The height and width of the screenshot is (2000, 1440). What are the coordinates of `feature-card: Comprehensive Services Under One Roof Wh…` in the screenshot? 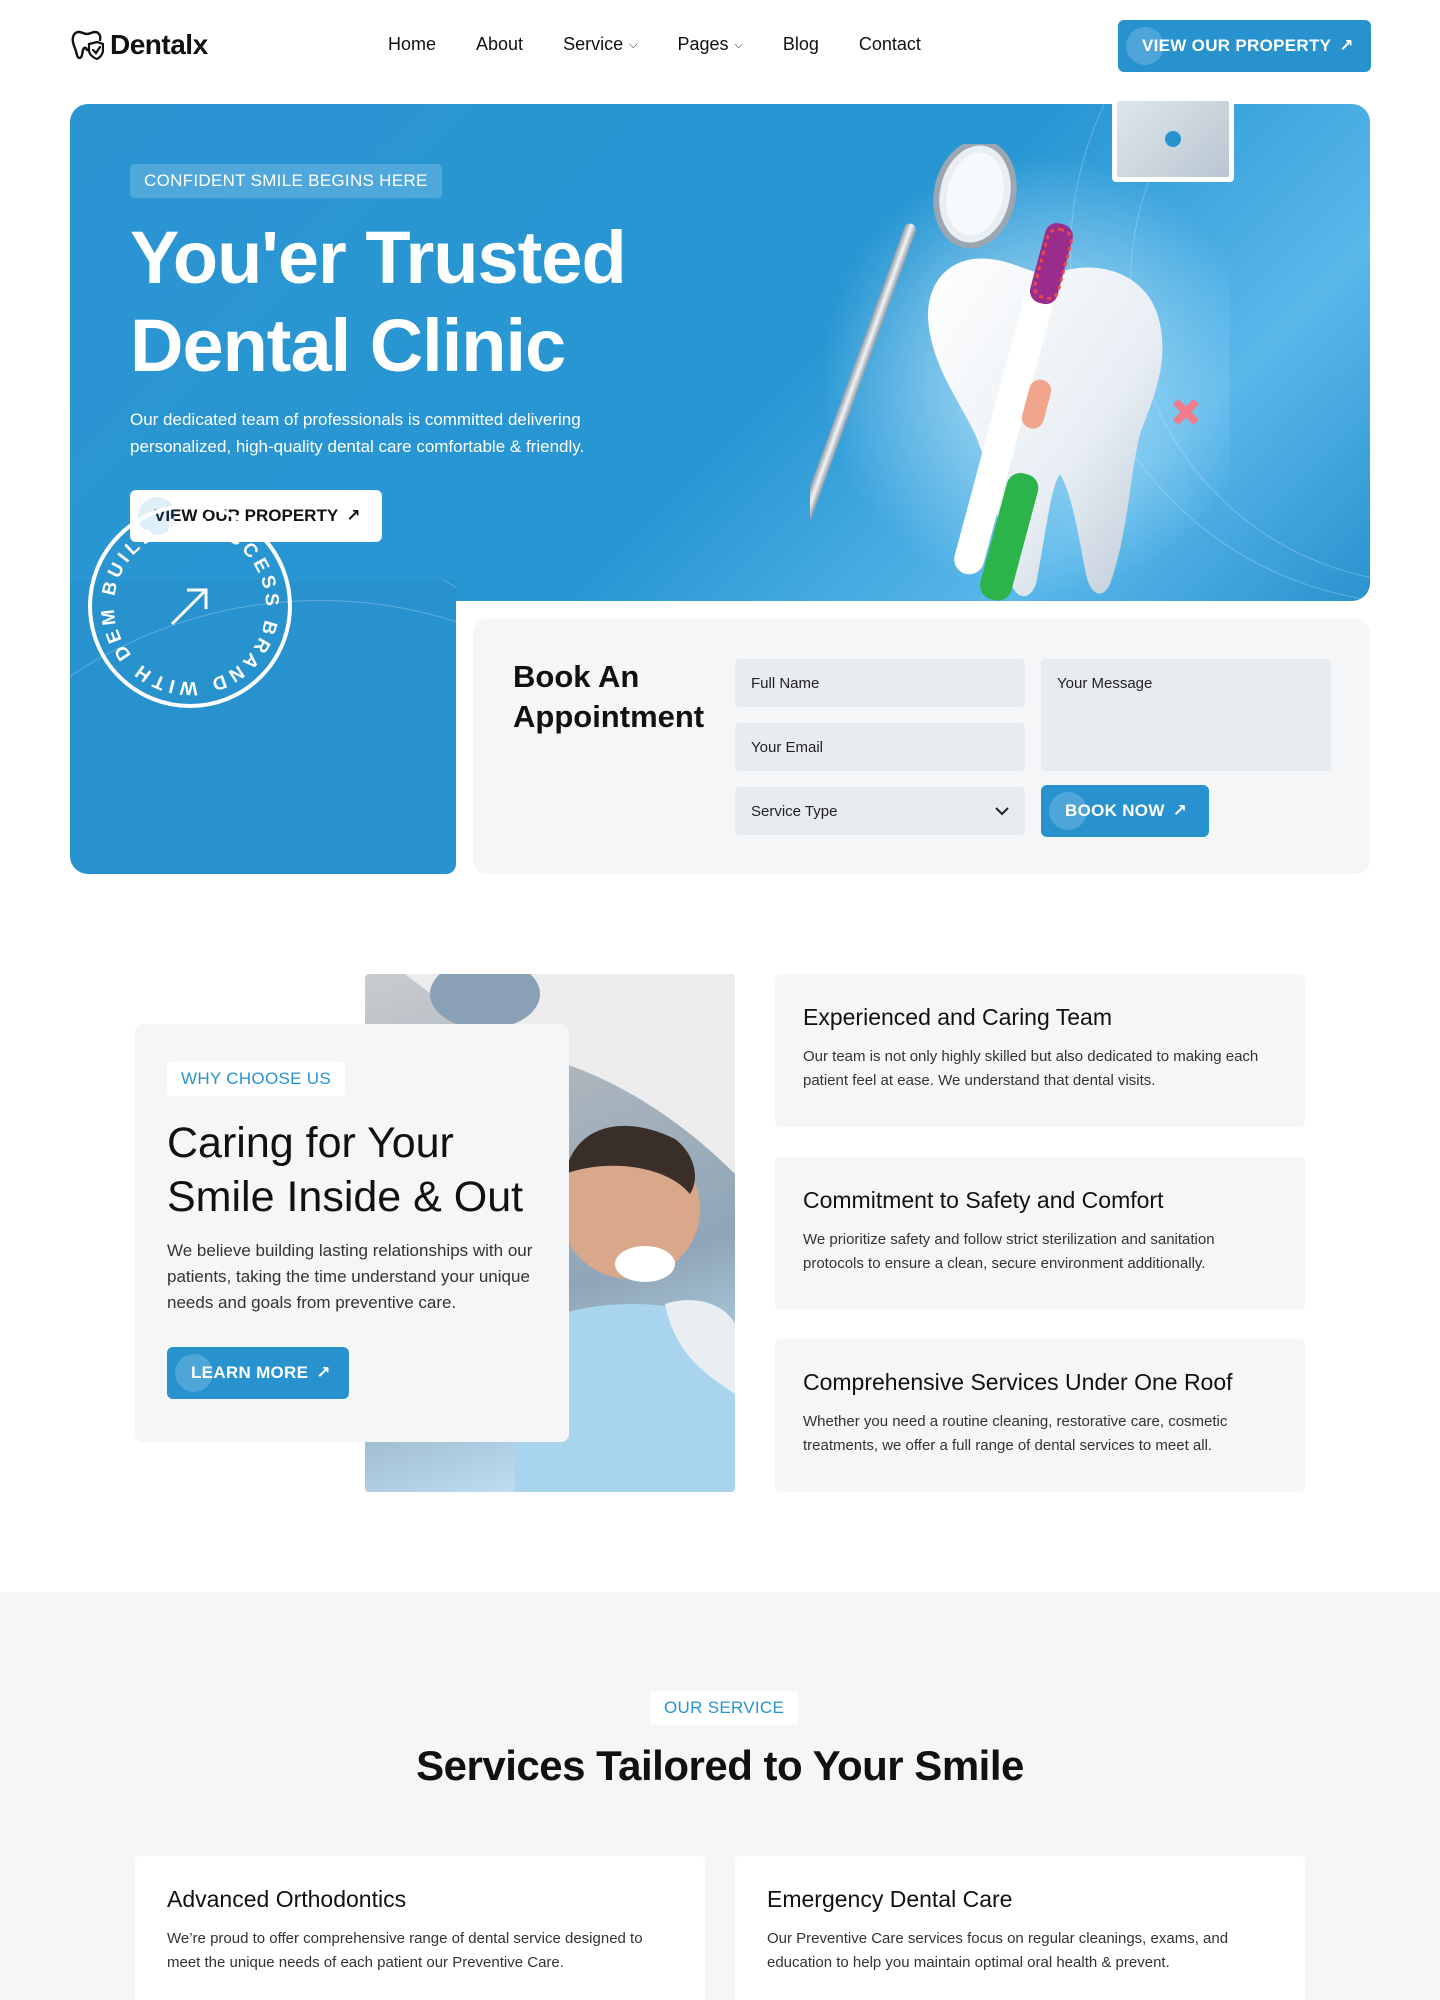 It's located at (1040, 1415).